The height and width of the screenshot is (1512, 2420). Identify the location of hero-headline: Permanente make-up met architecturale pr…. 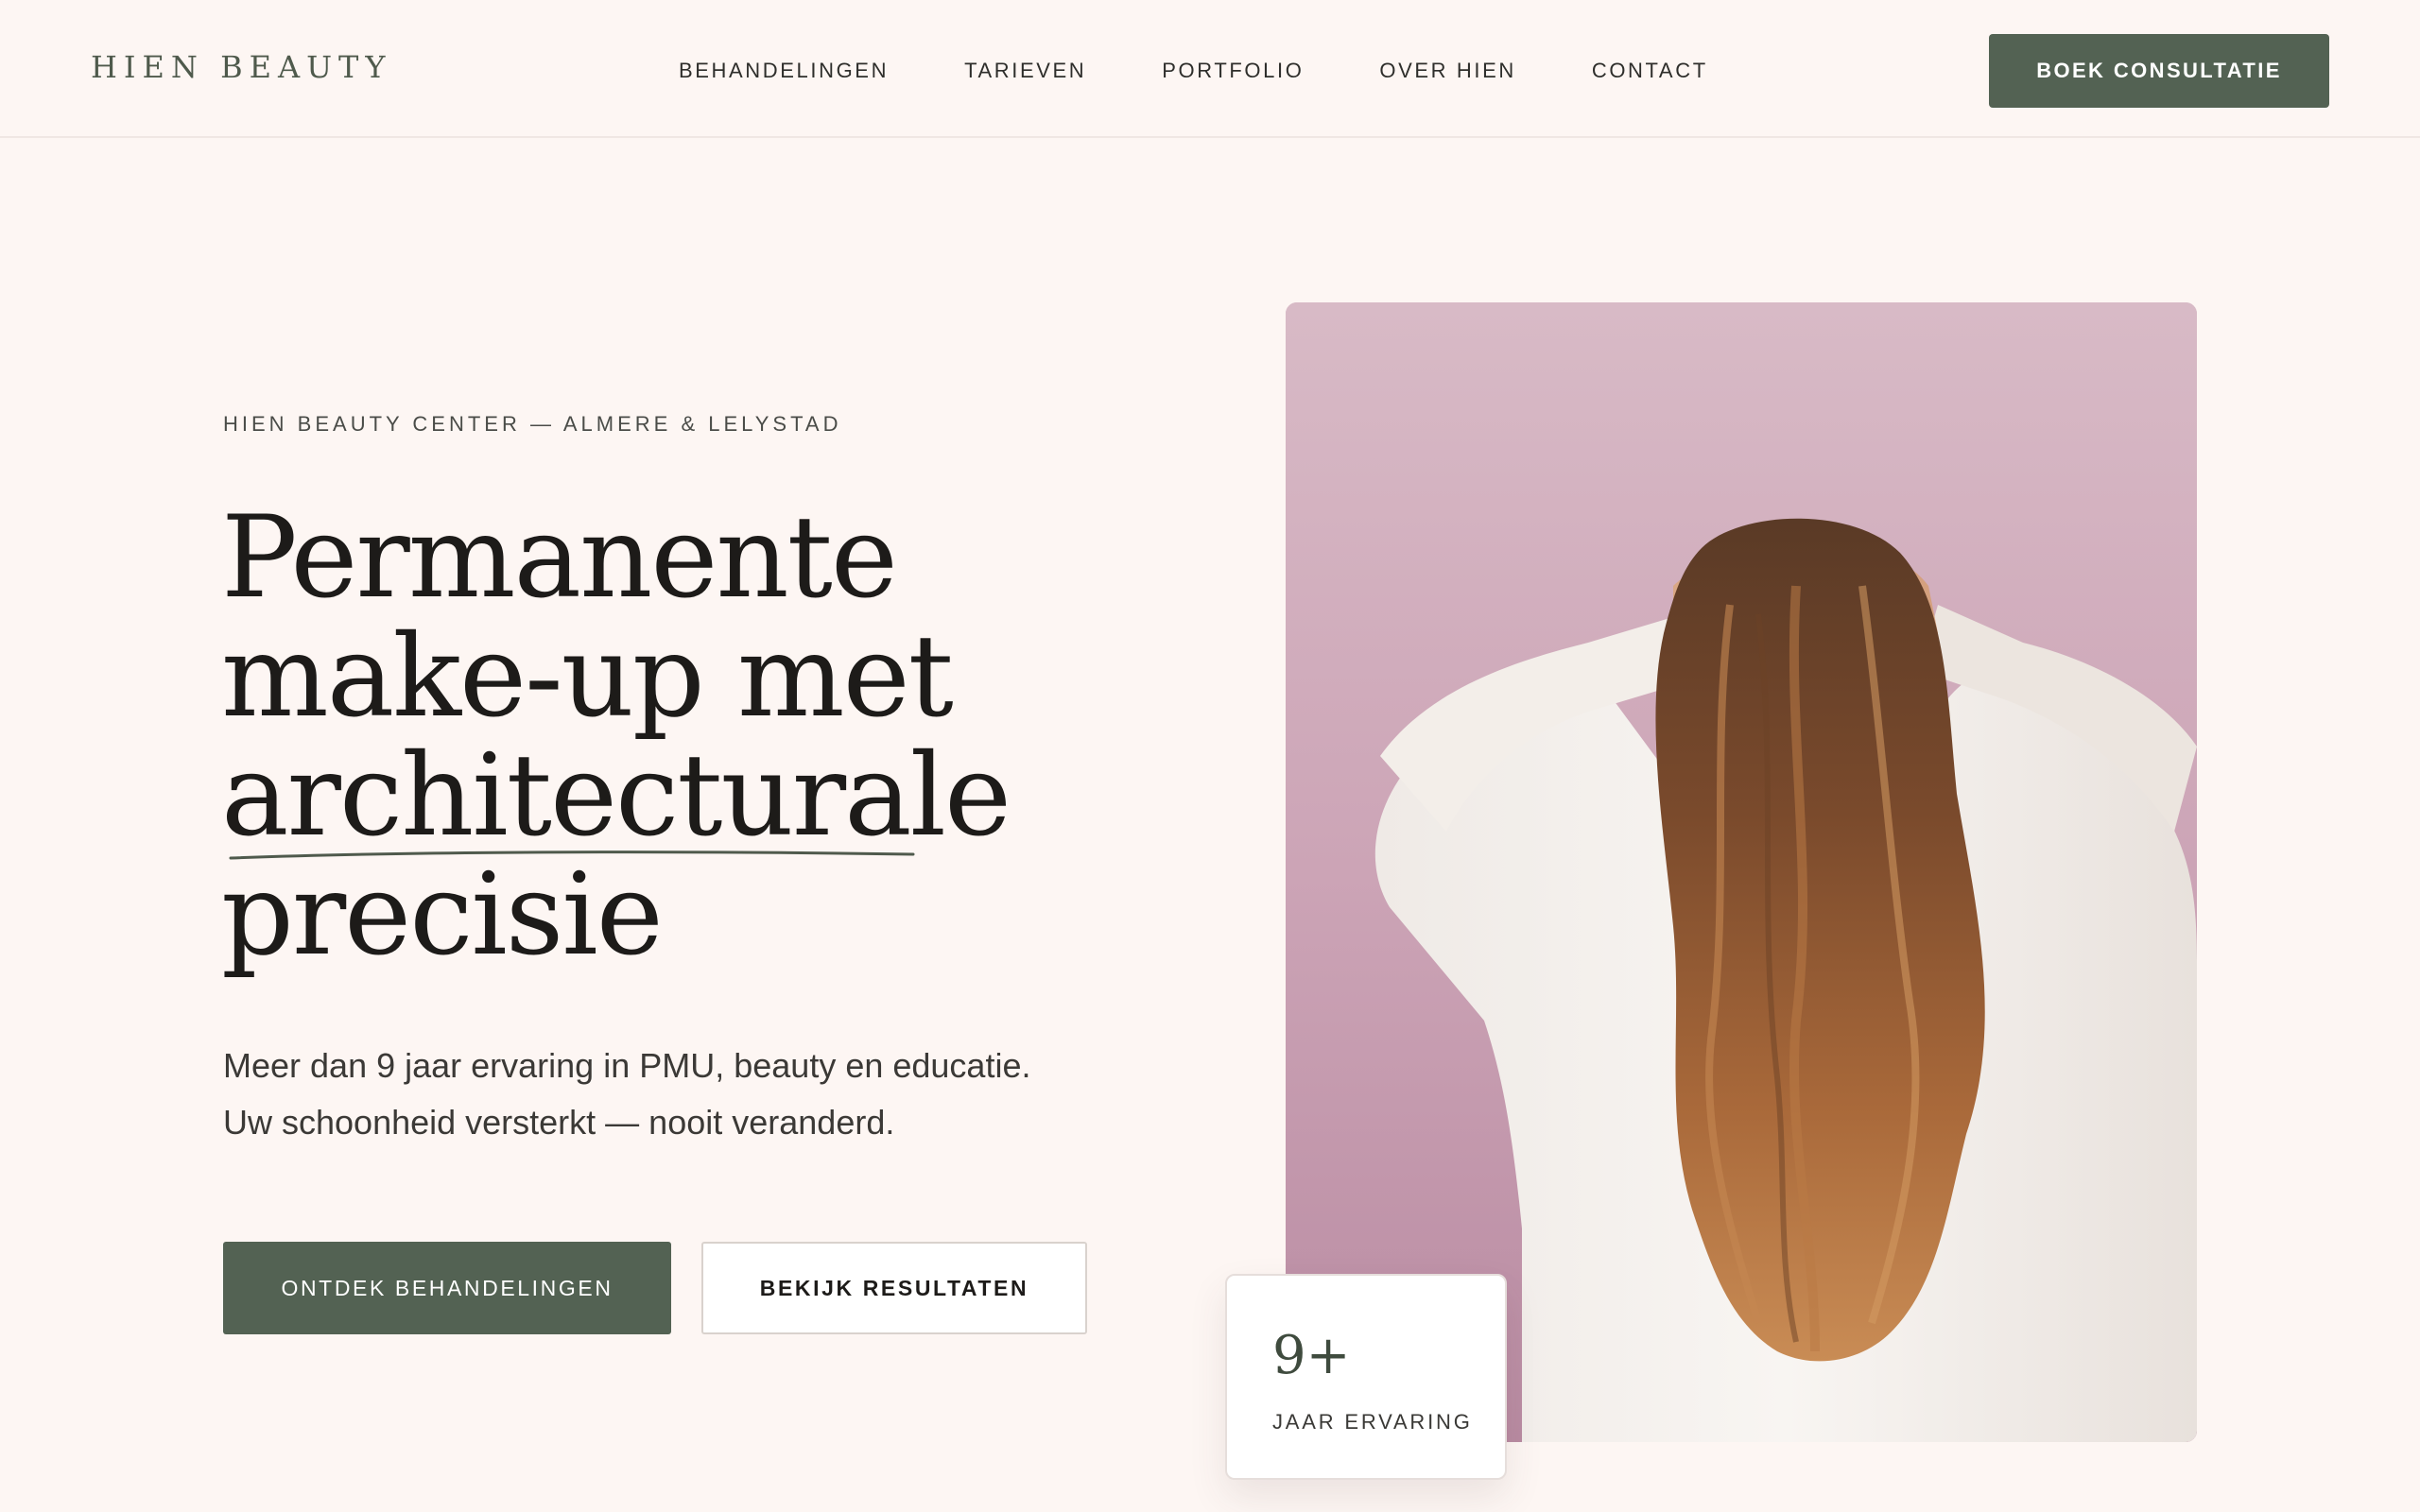
(646, 737).